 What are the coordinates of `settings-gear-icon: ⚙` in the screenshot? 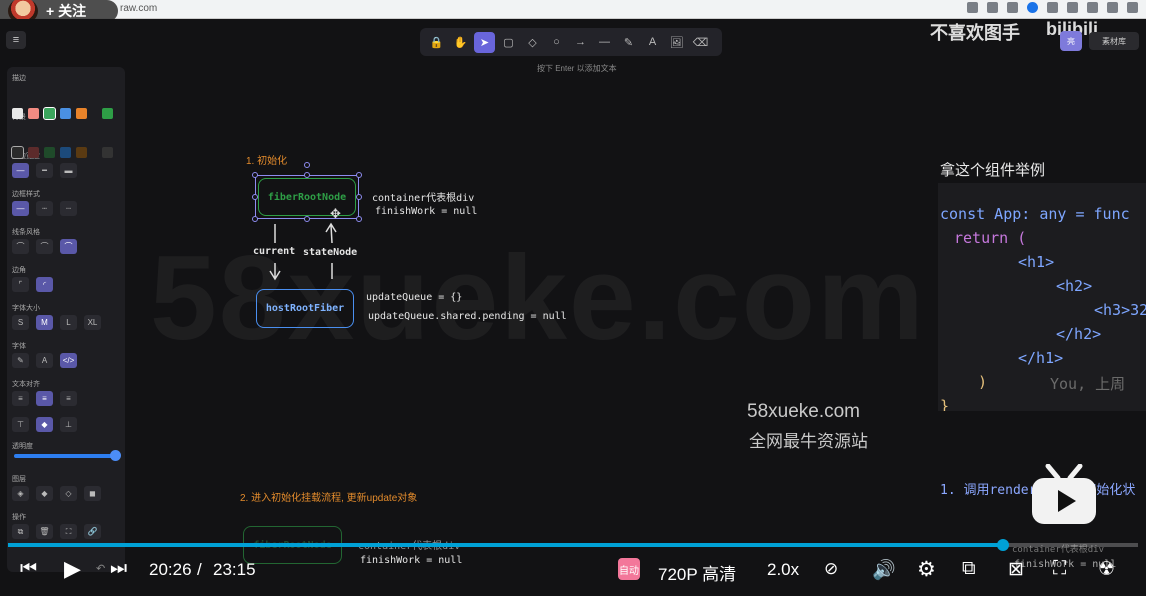 It's located at (926, 569).